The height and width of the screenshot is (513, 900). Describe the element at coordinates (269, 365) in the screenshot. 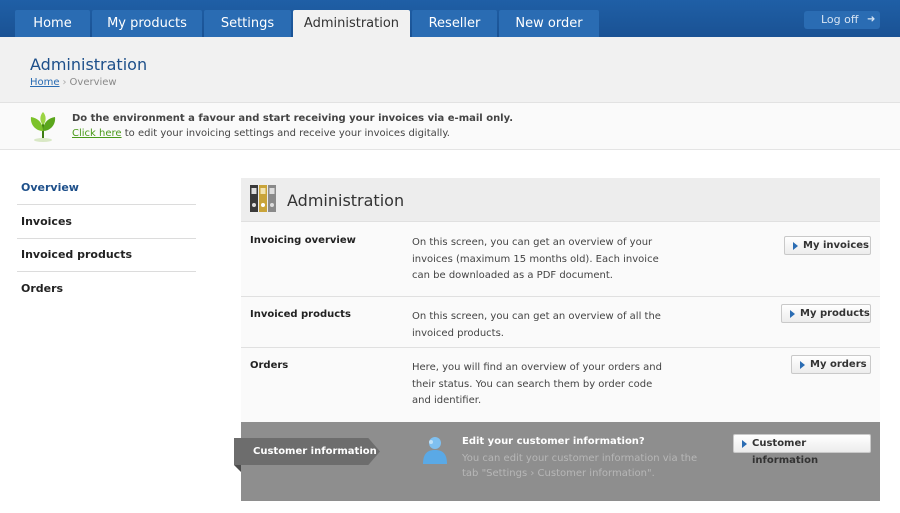

I see `row-title: Orders` at that location.